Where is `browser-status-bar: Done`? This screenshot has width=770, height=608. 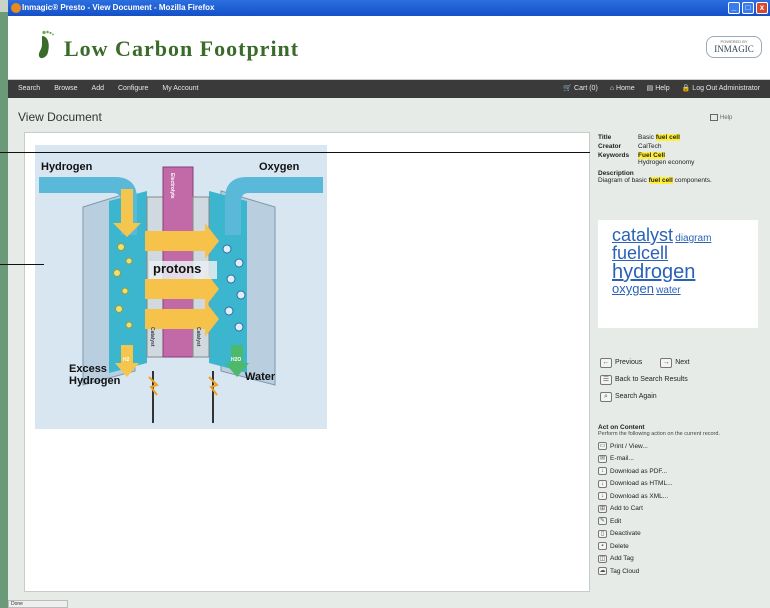
browser-status-bar: Done is located at coordinates (38, 604).